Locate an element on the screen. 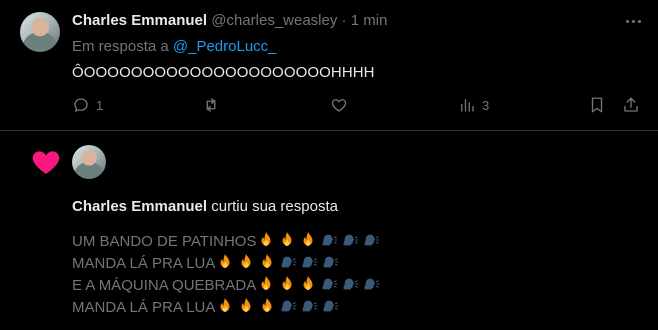 The image size is (658, 330). share-icon is located at coordinates (631, 104).